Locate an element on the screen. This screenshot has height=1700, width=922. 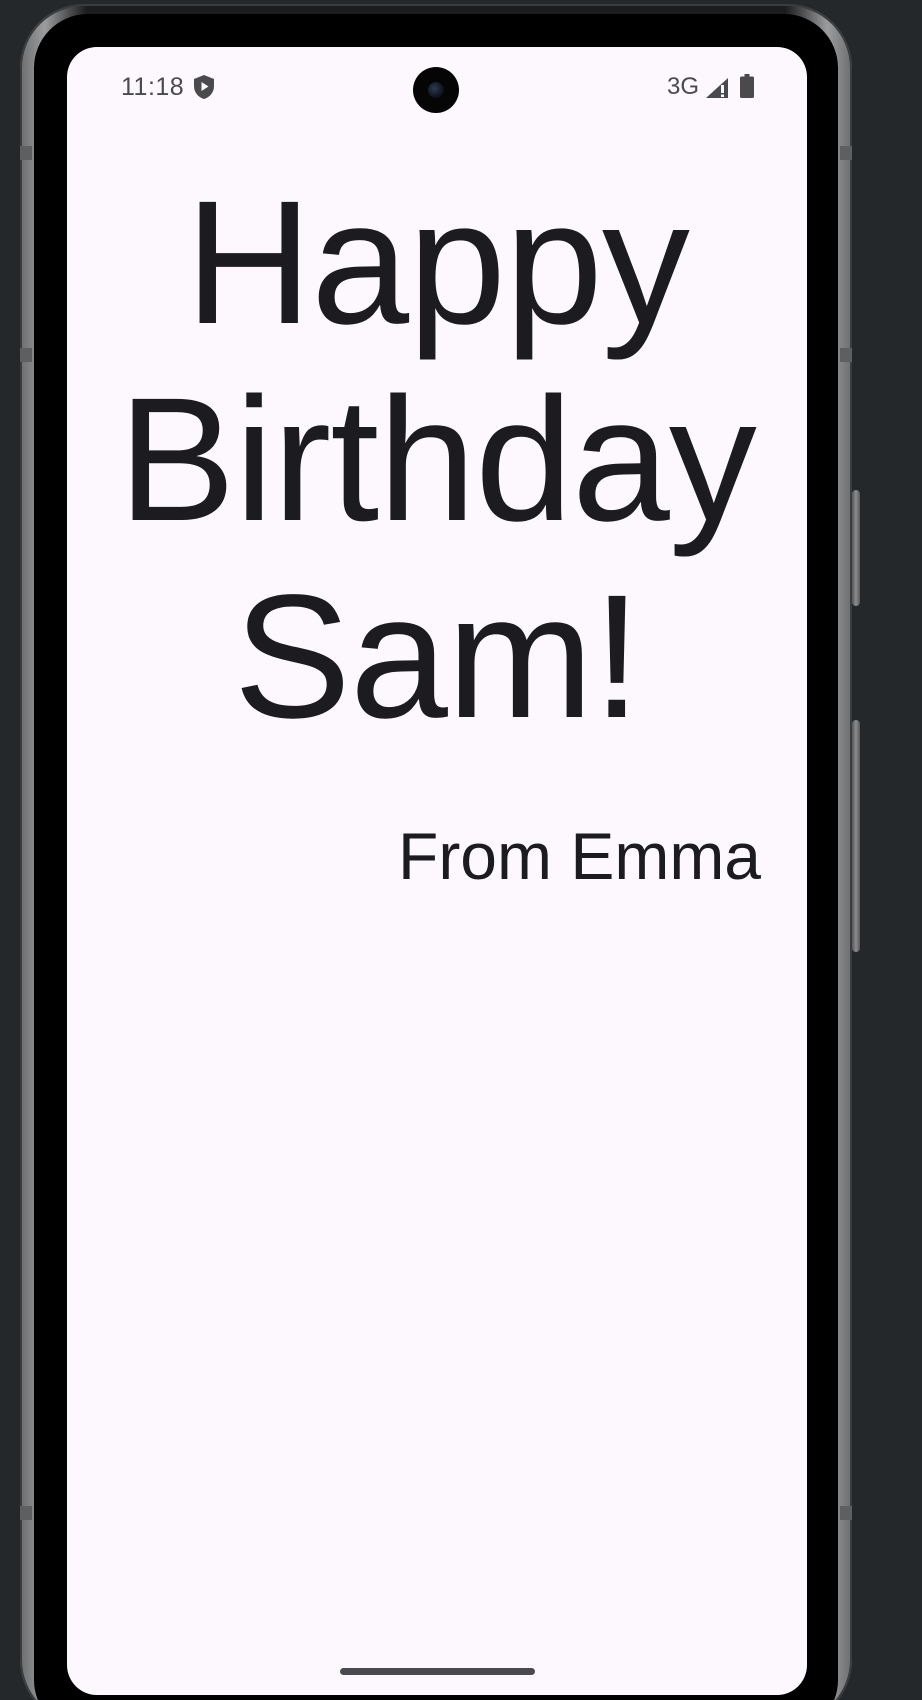
status-bar: 11:18 3G is located at coordinates (437, 87).